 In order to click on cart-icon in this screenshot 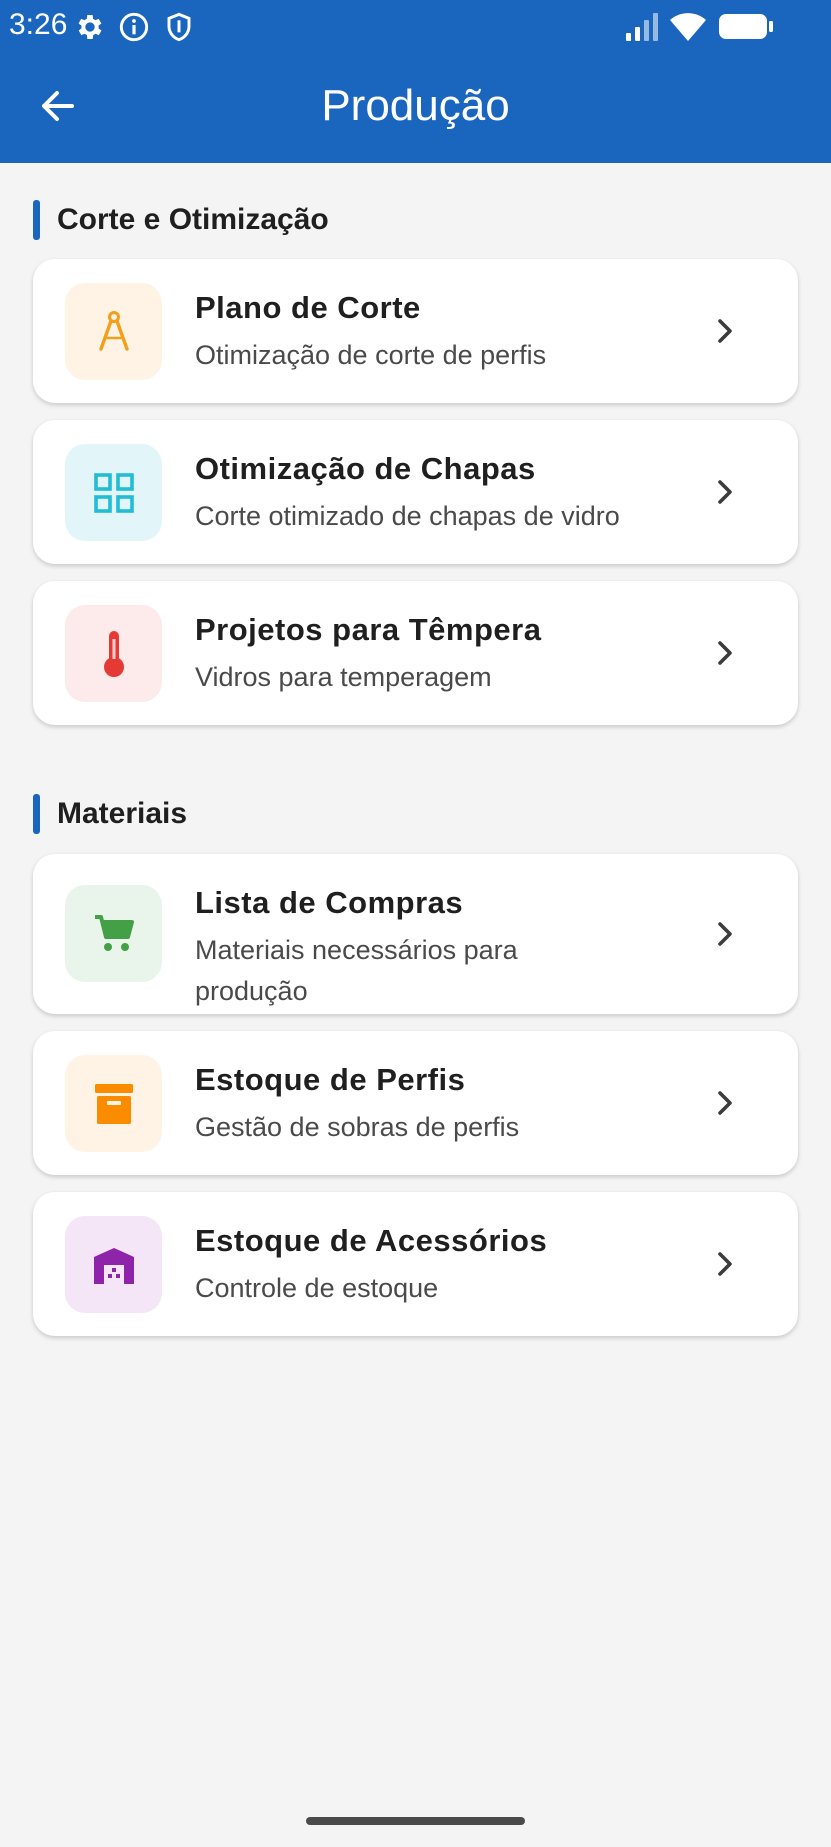, I will do `click(114, 932)`.